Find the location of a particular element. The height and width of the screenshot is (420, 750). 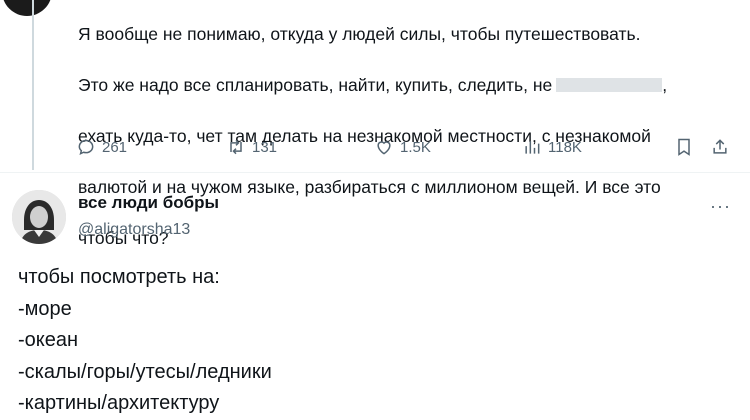

reply-count: 261 is located at coordinates (115, 147).